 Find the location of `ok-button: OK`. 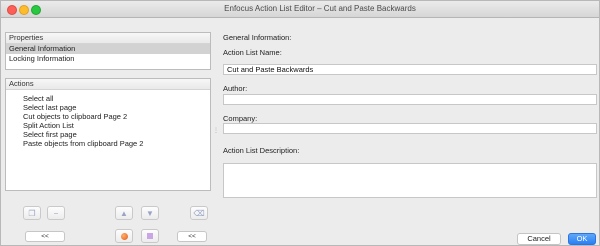

ok-button: OK is located at coordinates (582, 239).